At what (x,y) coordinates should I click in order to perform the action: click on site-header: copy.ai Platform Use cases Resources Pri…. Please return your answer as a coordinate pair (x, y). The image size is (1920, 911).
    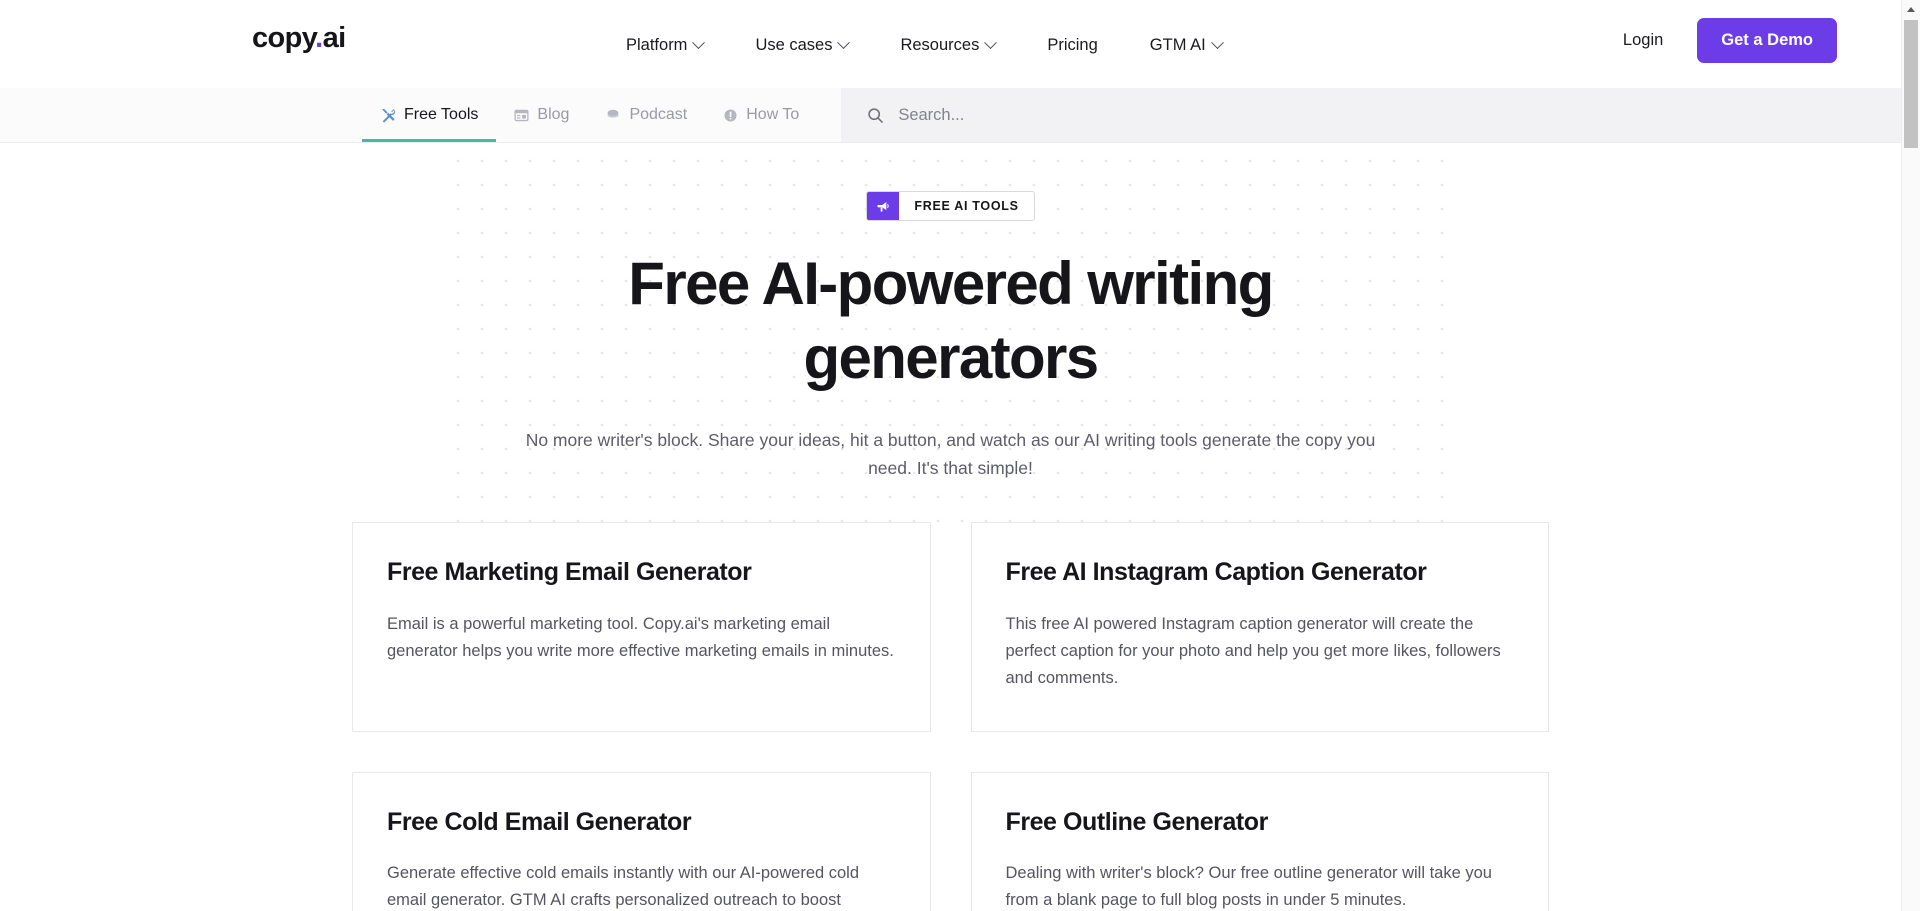
    Looking at the image, I should click on (950, 44).